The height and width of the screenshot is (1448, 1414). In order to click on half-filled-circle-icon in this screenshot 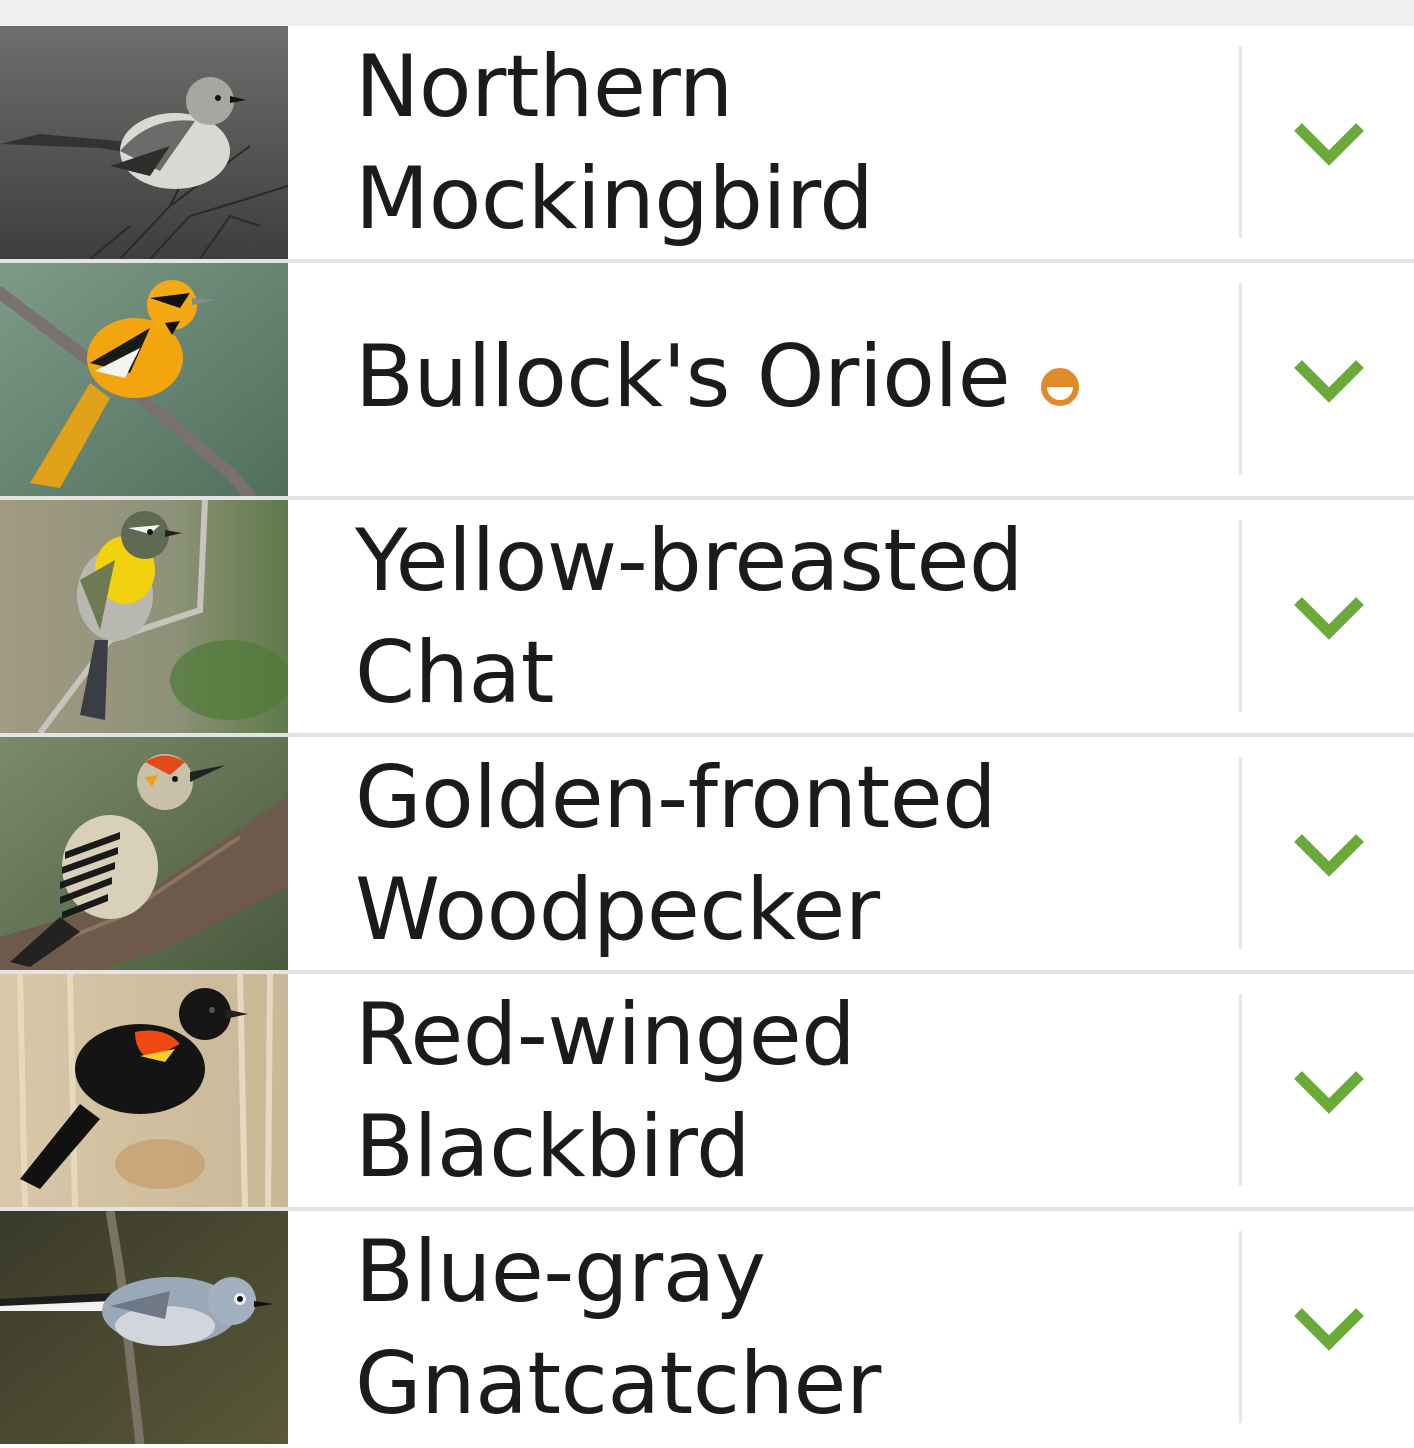, I will do `click(1060, 378)`.